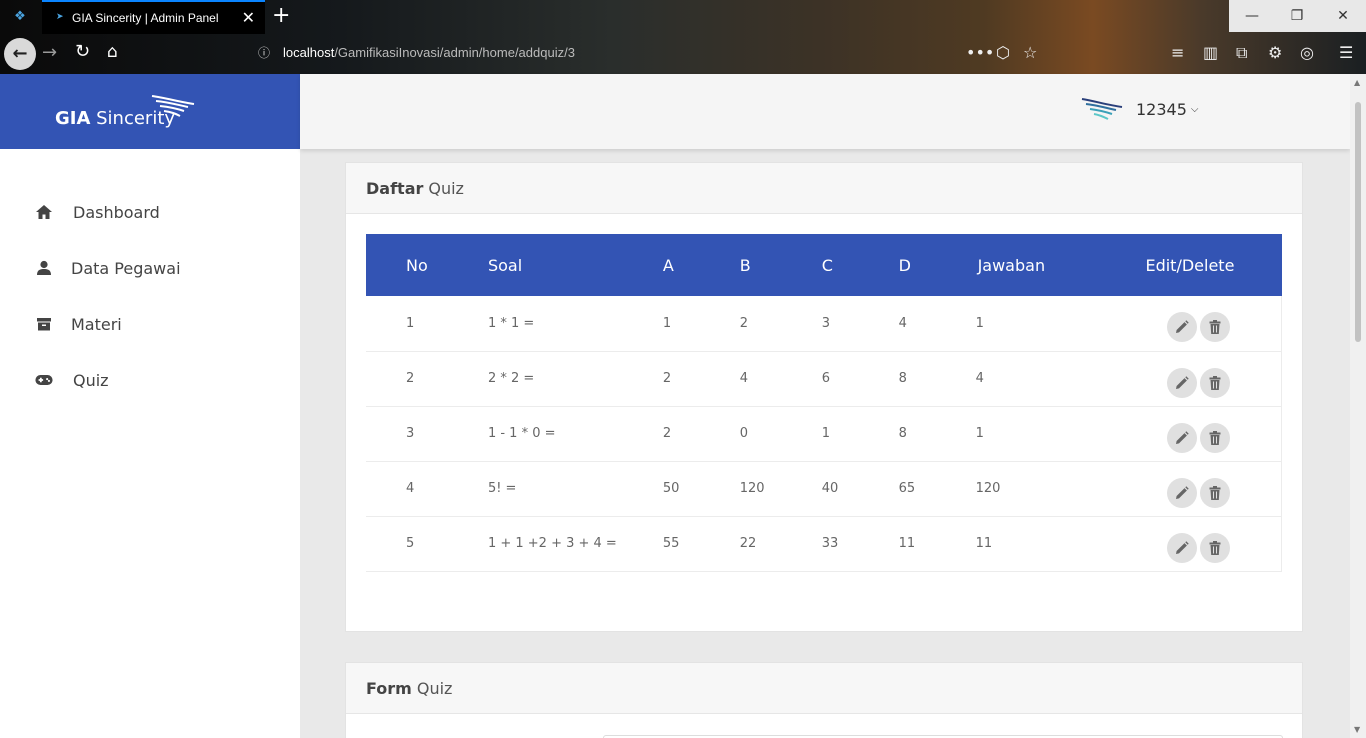 The height and width of the screenshot is (738, 1366). Describe the element at coordinates (150, 111) in the screenshot. I see `brand-header: GIA Sincerity` at that location.